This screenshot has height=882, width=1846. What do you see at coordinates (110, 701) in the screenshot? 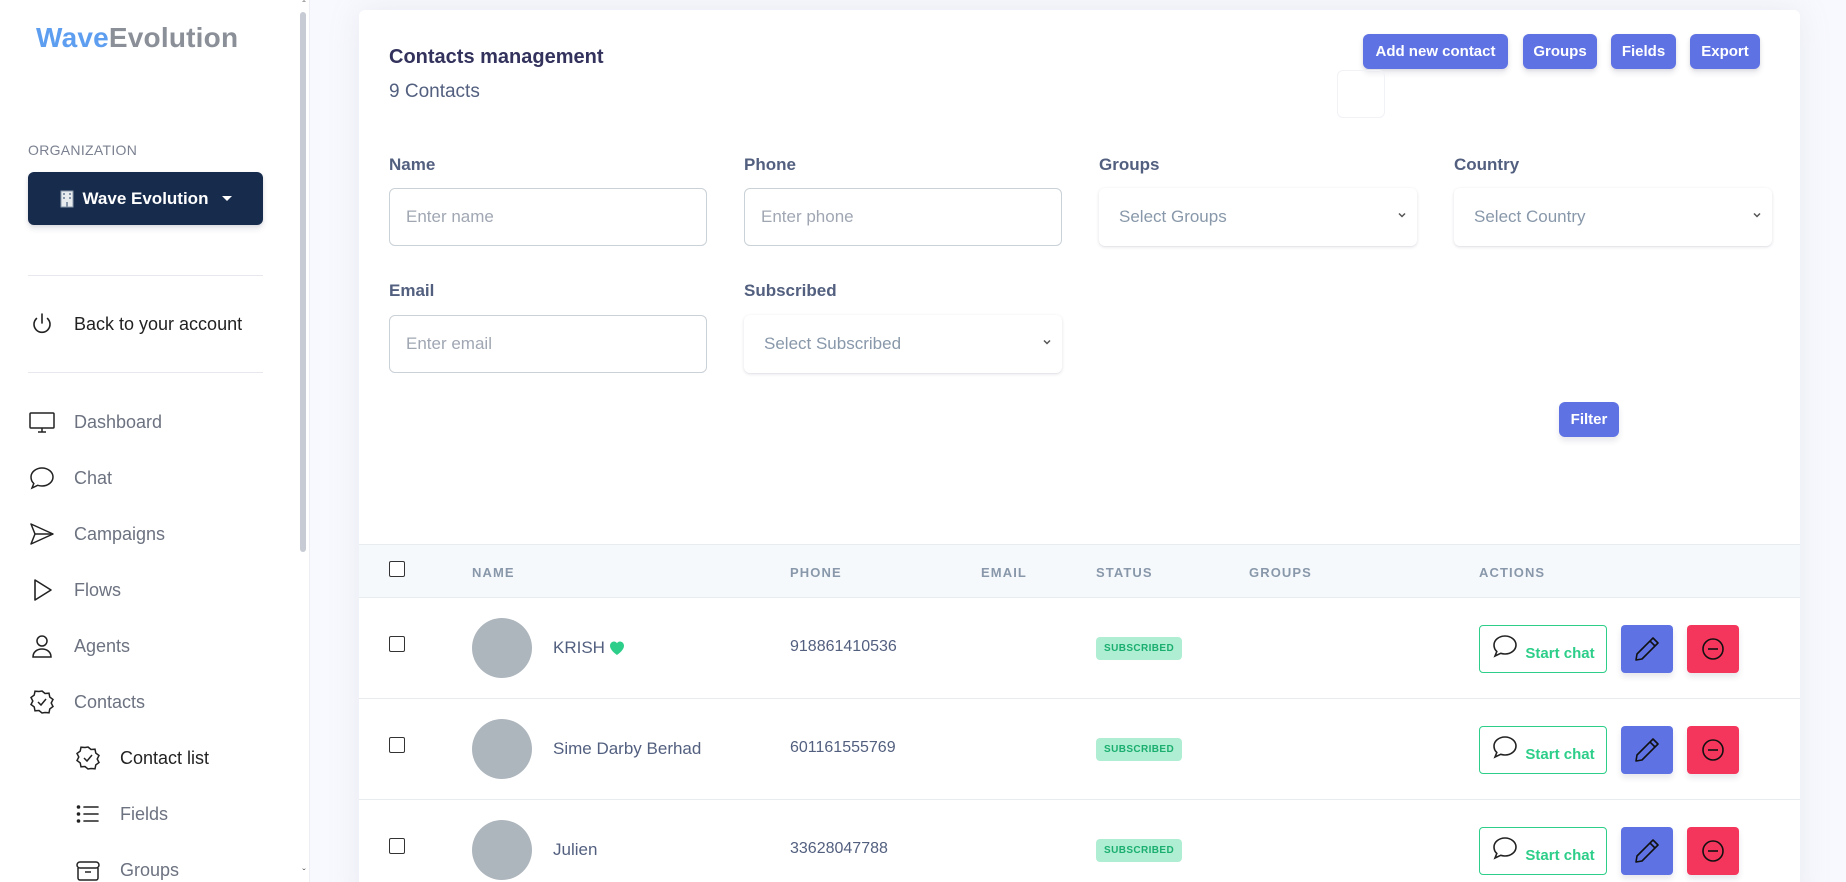
I see `sidebar-item-label: Contacts` at bounding box center [110, 701].